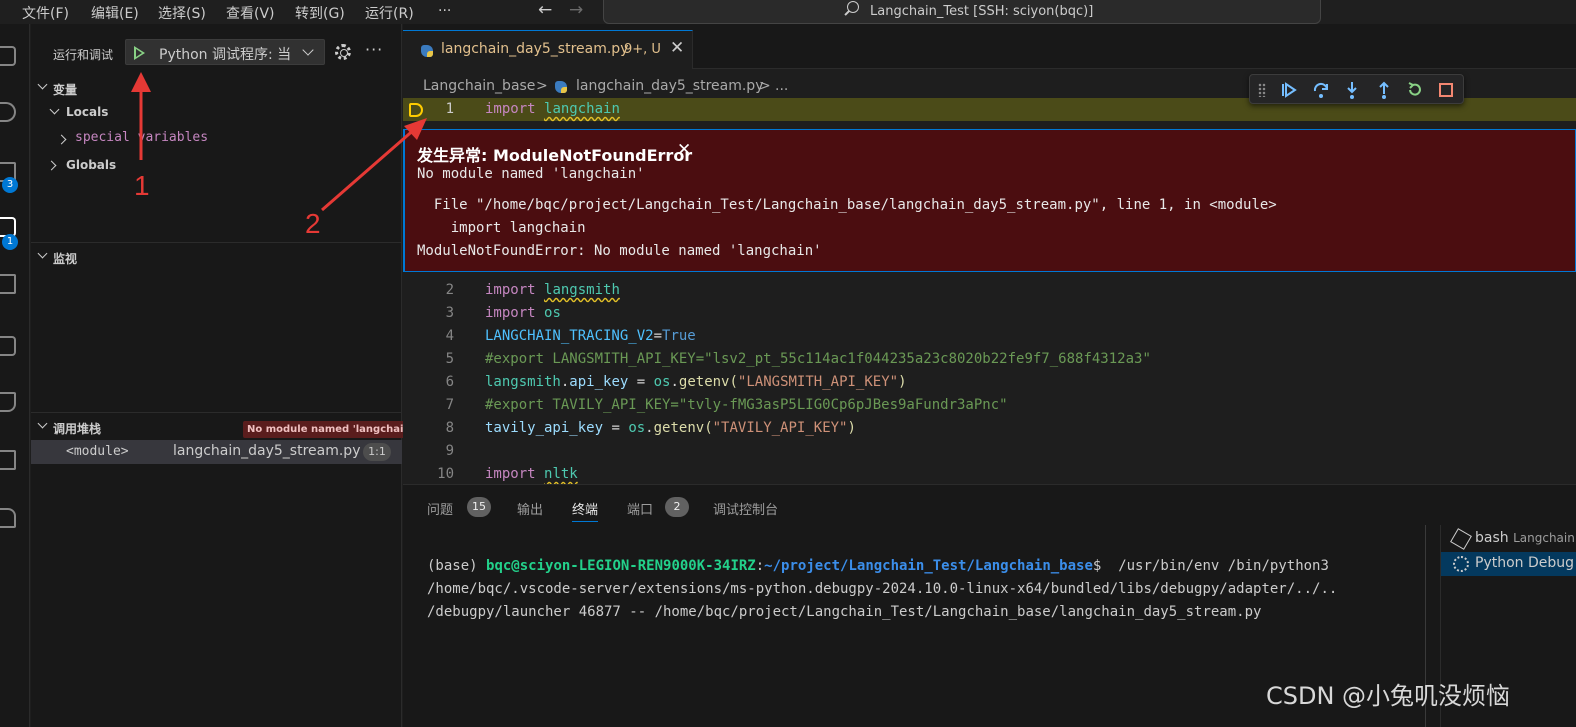 The height and width of the screenshot is (727, 1576). Describe the element at coordinates (77, 429) in the screenshot. I see `callstack-section-label: 调用堆栈` at that location.